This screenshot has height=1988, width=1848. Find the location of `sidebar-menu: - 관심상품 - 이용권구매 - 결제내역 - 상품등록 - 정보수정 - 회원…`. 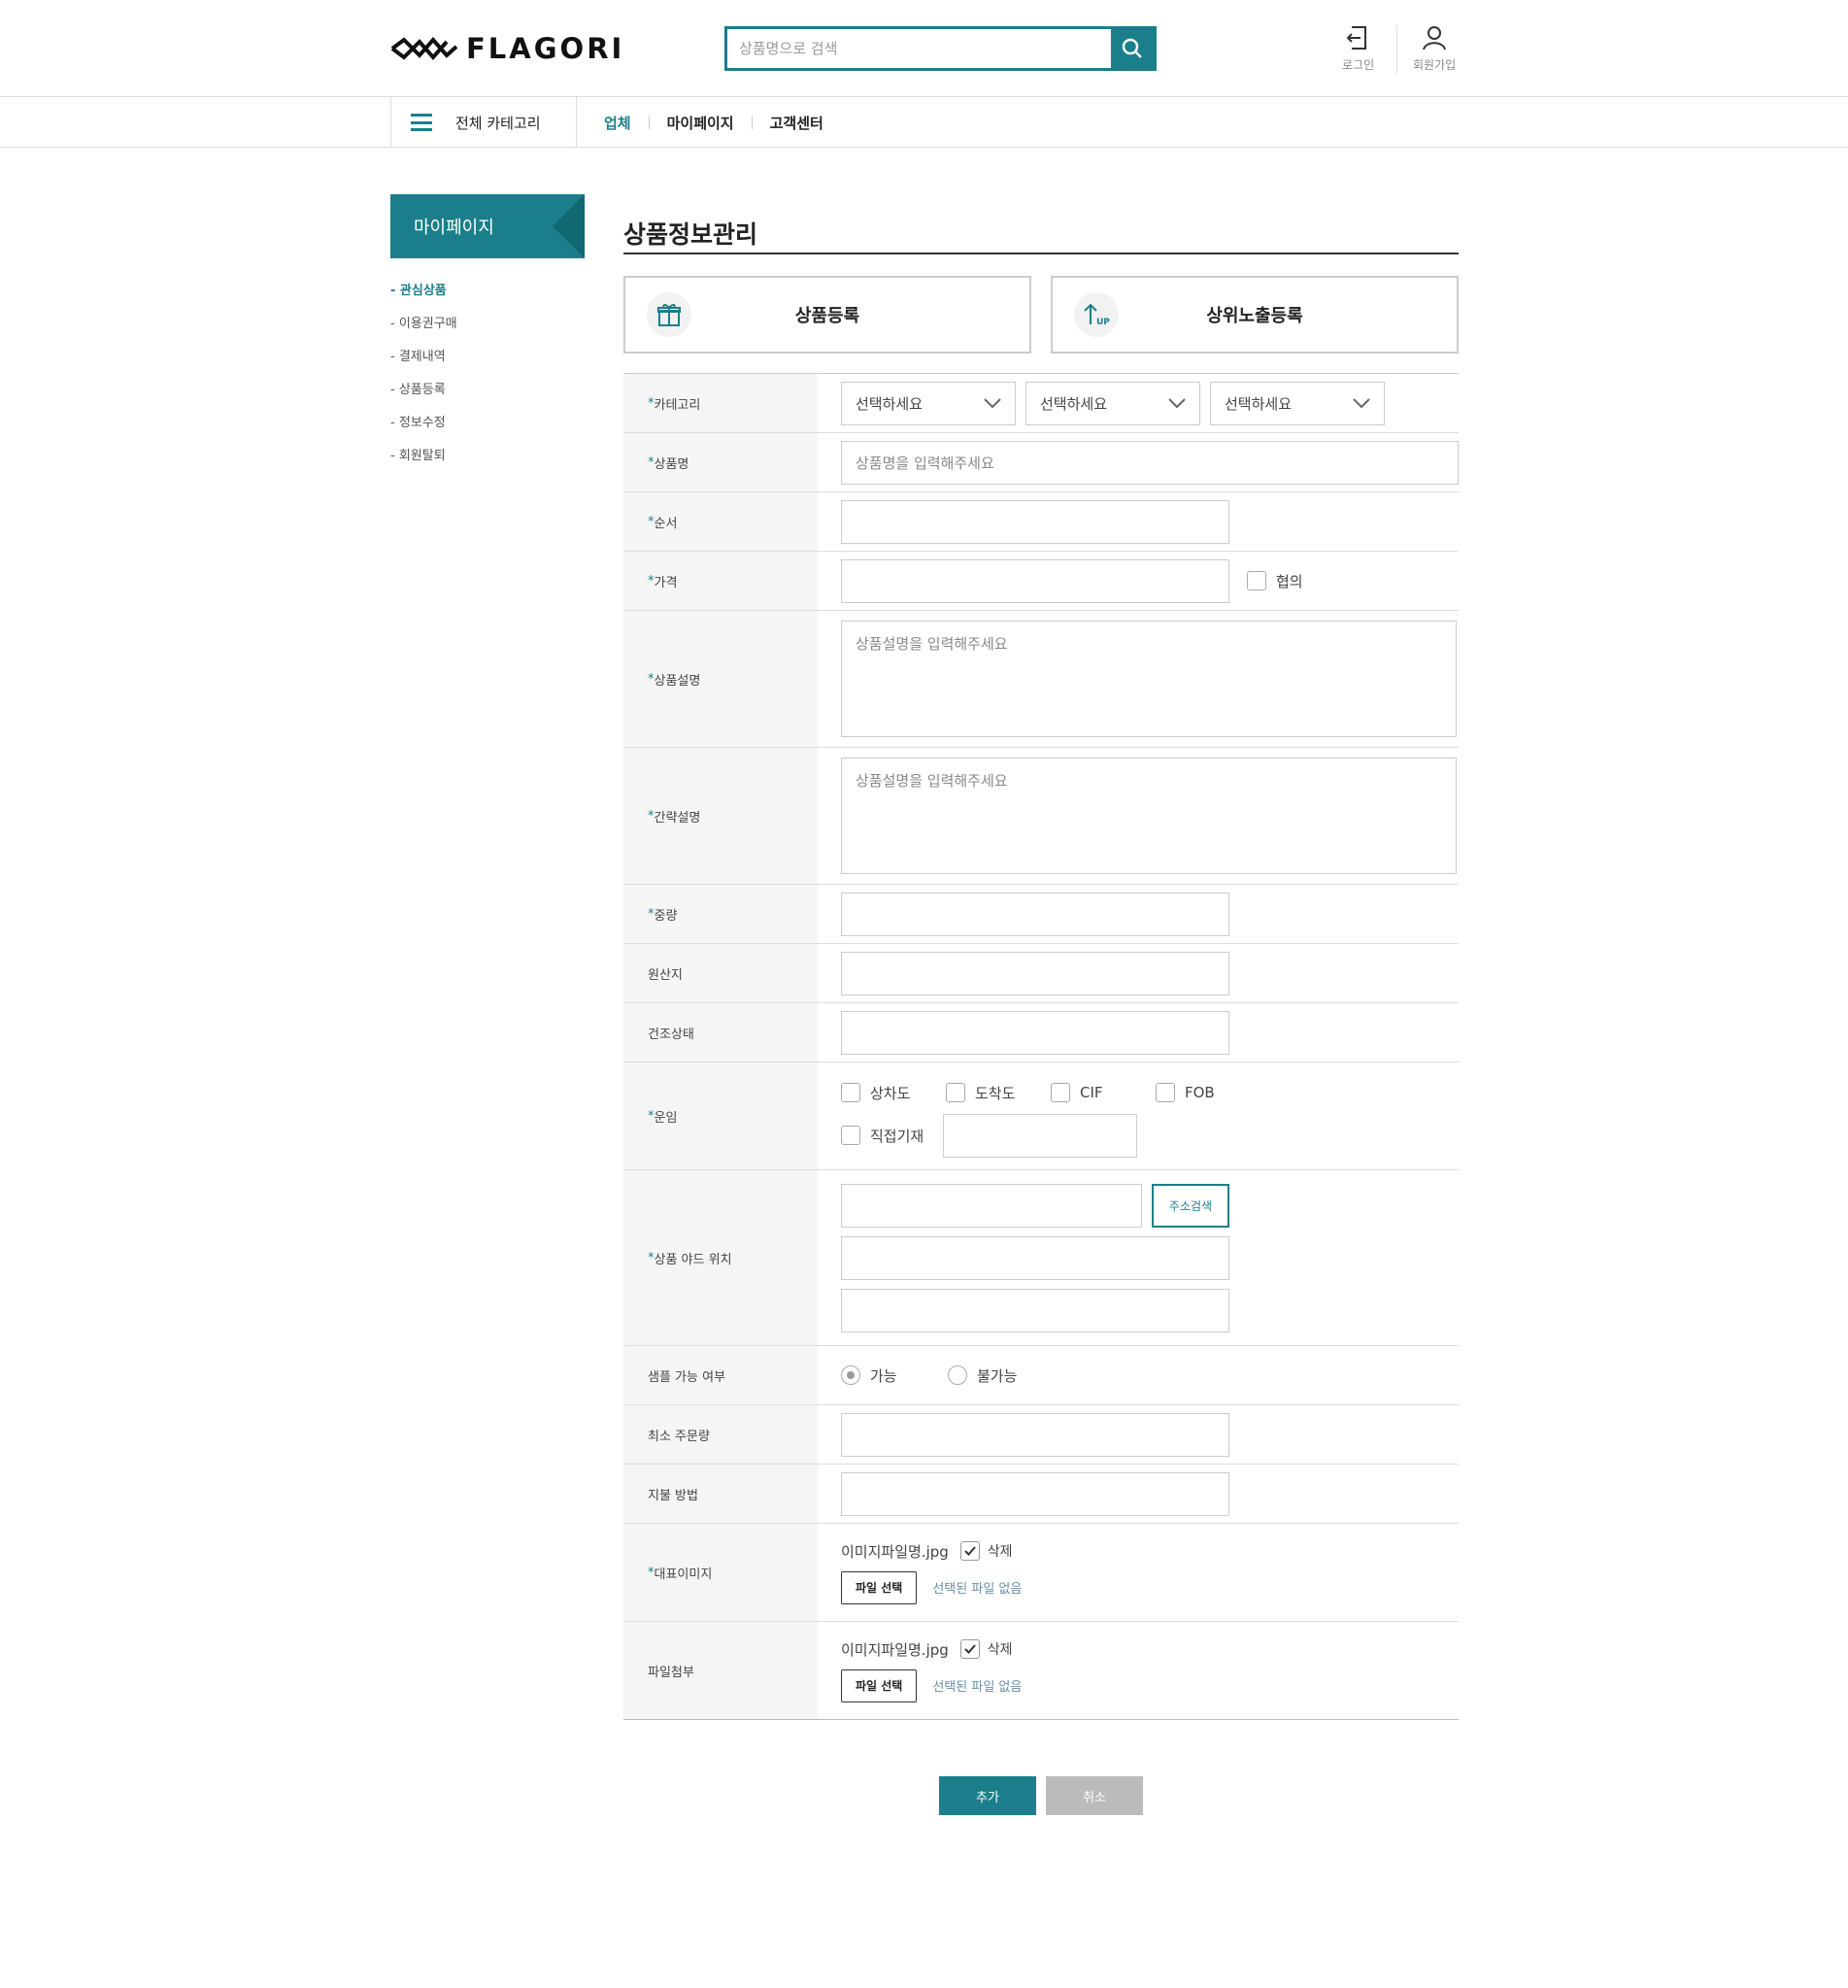

sidebar-menu: - 관심상품 - 이용권구매 - 결제내역 - 상품등록 - 정보수정 - 회원… is located at coordinates (423, 381).